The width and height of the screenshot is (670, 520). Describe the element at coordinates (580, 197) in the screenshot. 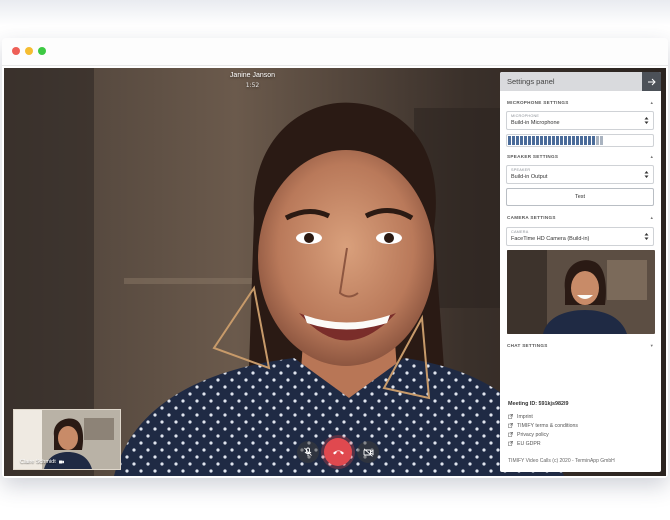

I see `test-speaker-button: Test` at that location.